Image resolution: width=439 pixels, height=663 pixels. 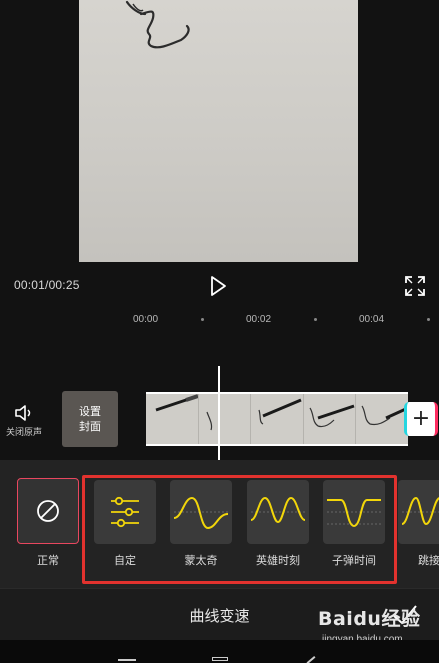 I want to click on preset-hero-moment: 英雄时刻, so click(x=278, y=524).